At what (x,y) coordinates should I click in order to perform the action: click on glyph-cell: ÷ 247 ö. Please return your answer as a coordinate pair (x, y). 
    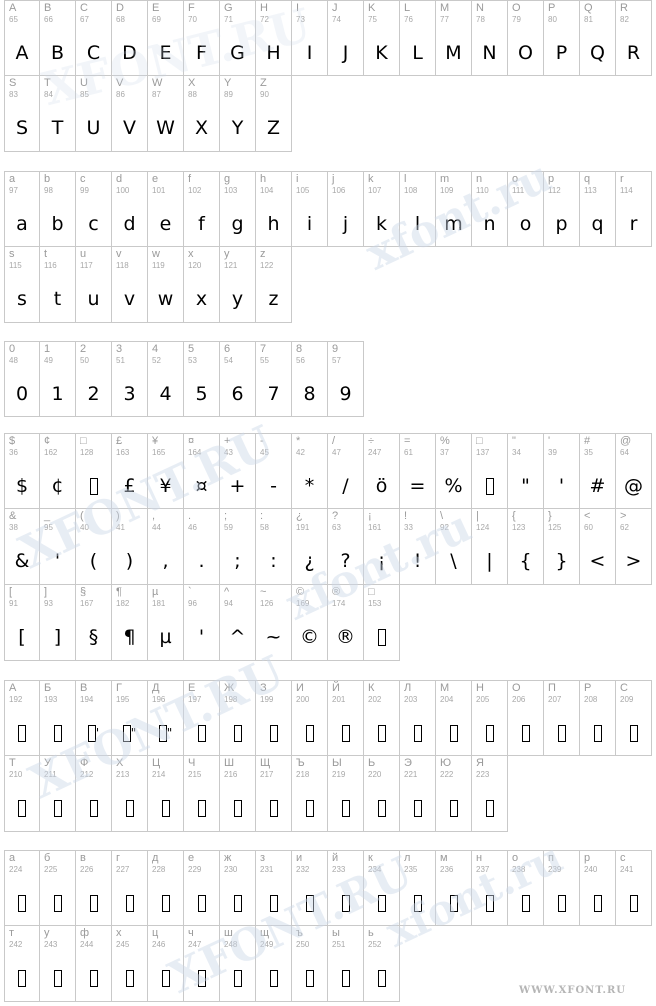
    Looking at the image, I should click on (382, 471).